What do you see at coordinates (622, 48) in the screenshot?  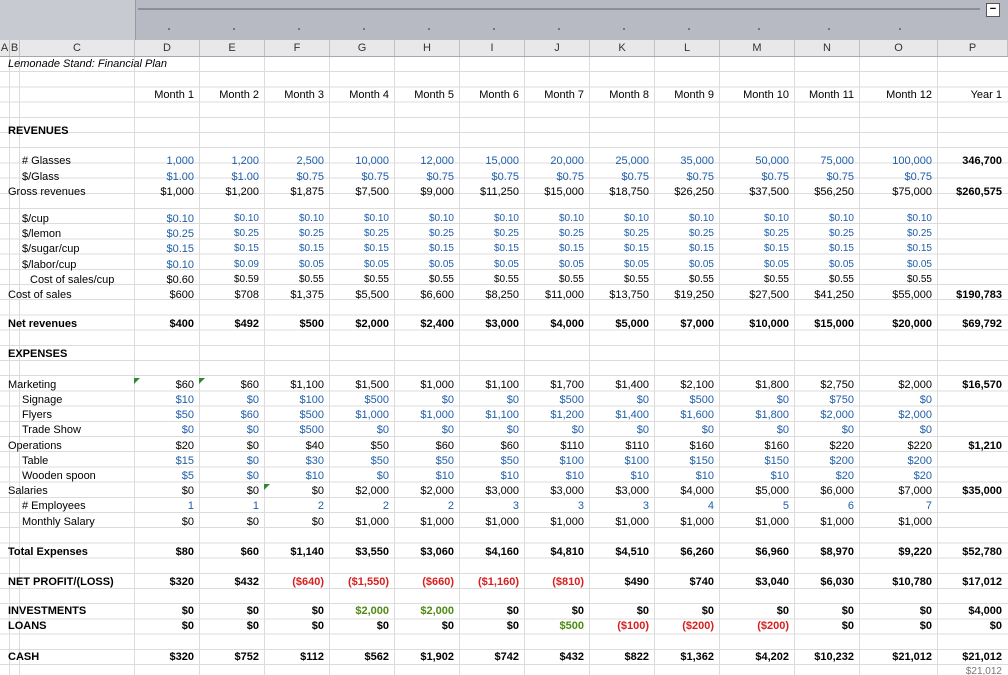 I see `column-header-k: K` at bounding box center [622, 48].